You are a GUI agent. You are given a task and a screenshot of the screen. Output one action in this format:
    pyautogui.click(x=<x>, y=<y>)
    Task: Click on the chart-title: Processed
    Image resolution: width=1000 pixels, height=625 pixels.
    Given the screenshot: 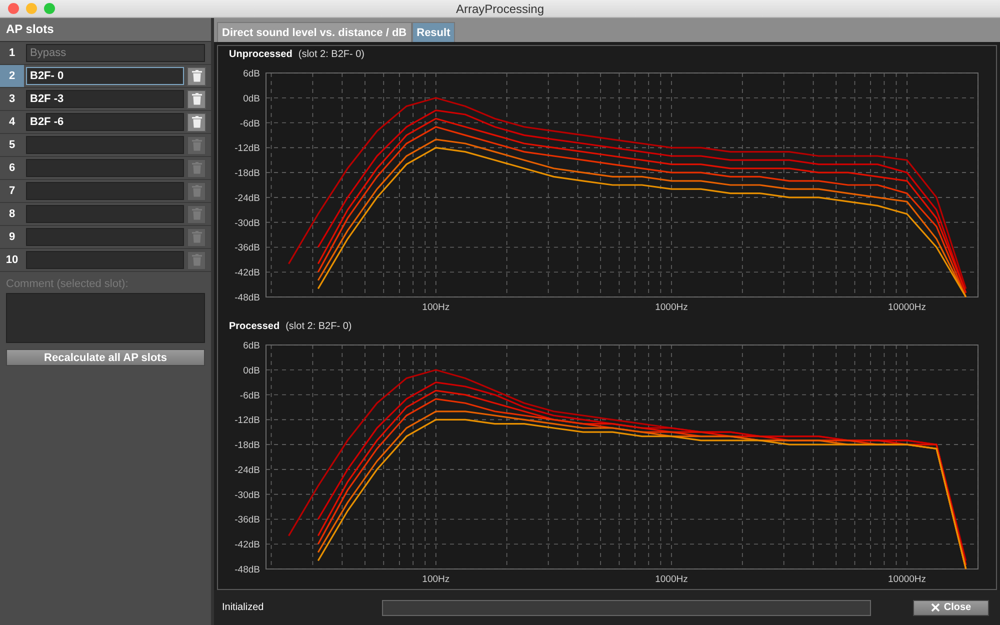 What is the action you would take?
    pyautogui.click(x=254, y=327)
    